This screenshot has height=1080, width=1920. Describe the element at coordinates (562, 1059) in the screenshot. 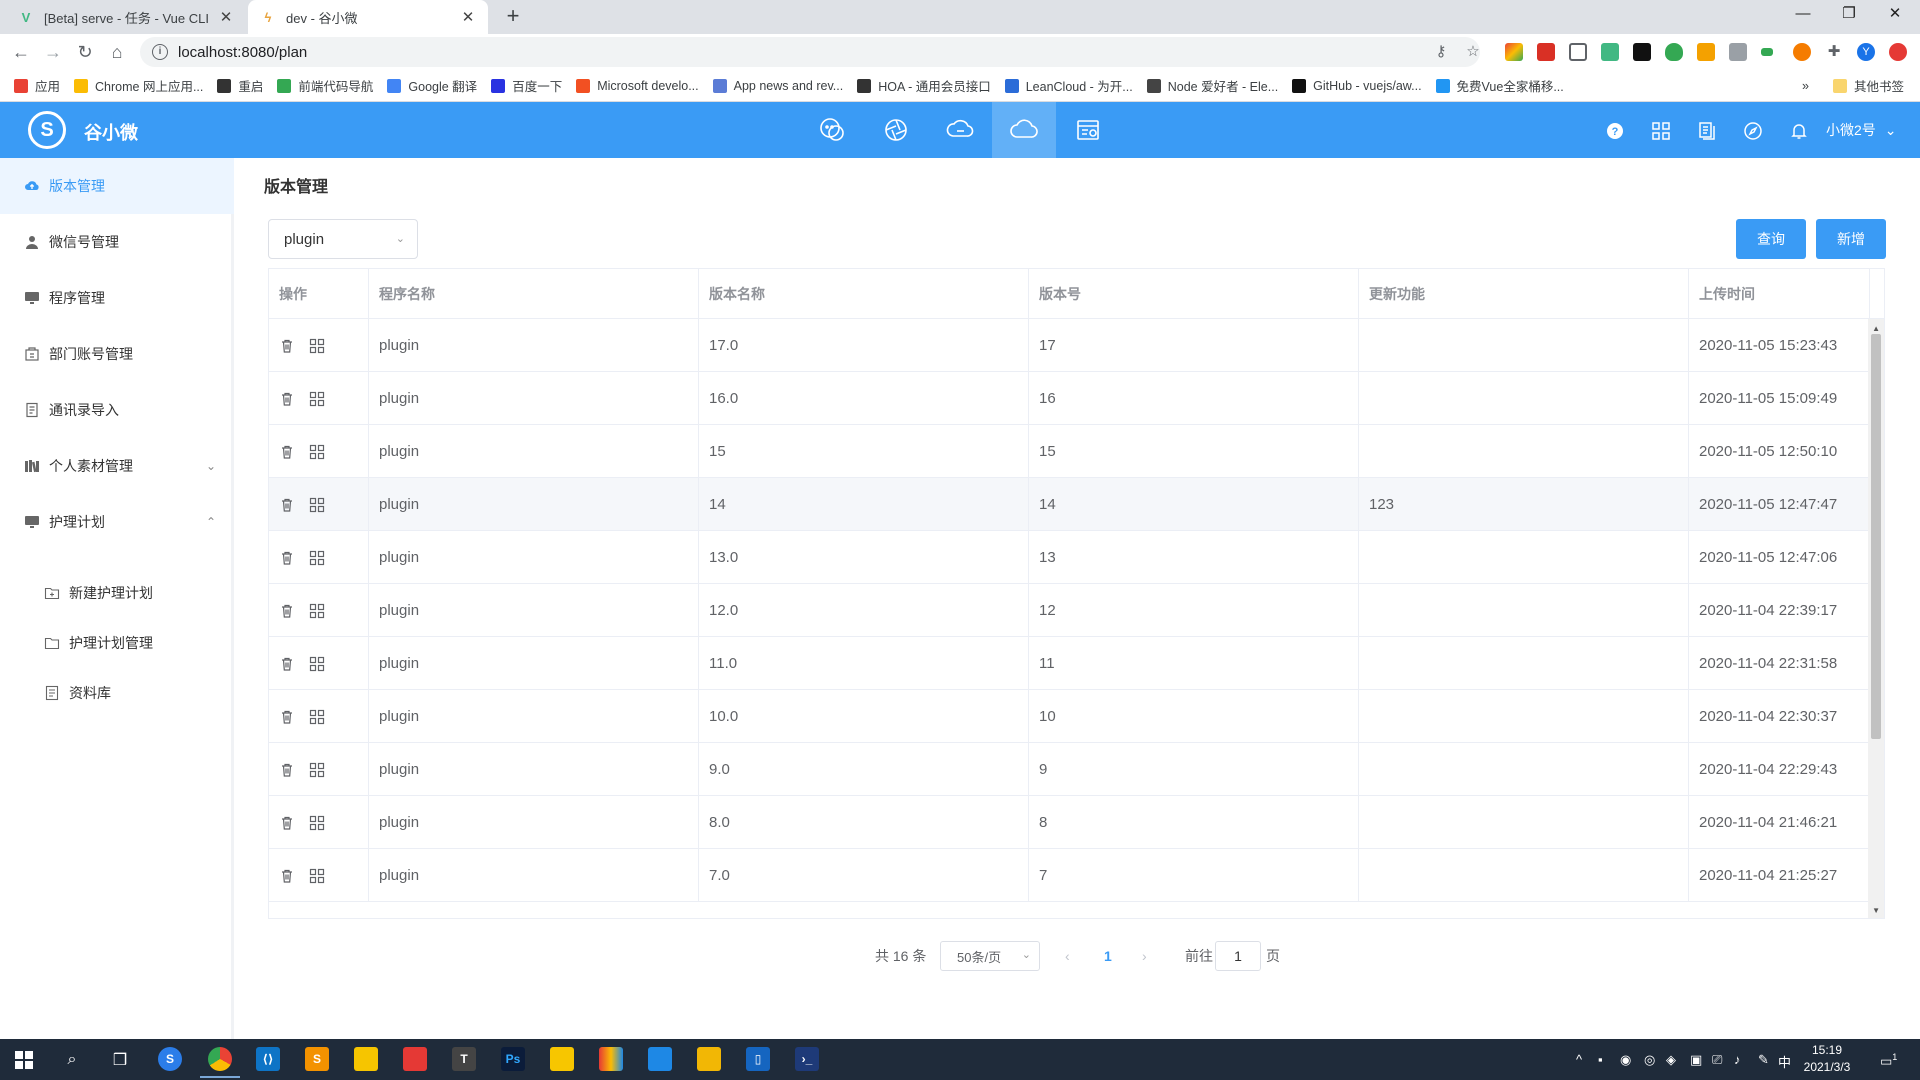

I see `sticky-notes-app-icon` at that location.